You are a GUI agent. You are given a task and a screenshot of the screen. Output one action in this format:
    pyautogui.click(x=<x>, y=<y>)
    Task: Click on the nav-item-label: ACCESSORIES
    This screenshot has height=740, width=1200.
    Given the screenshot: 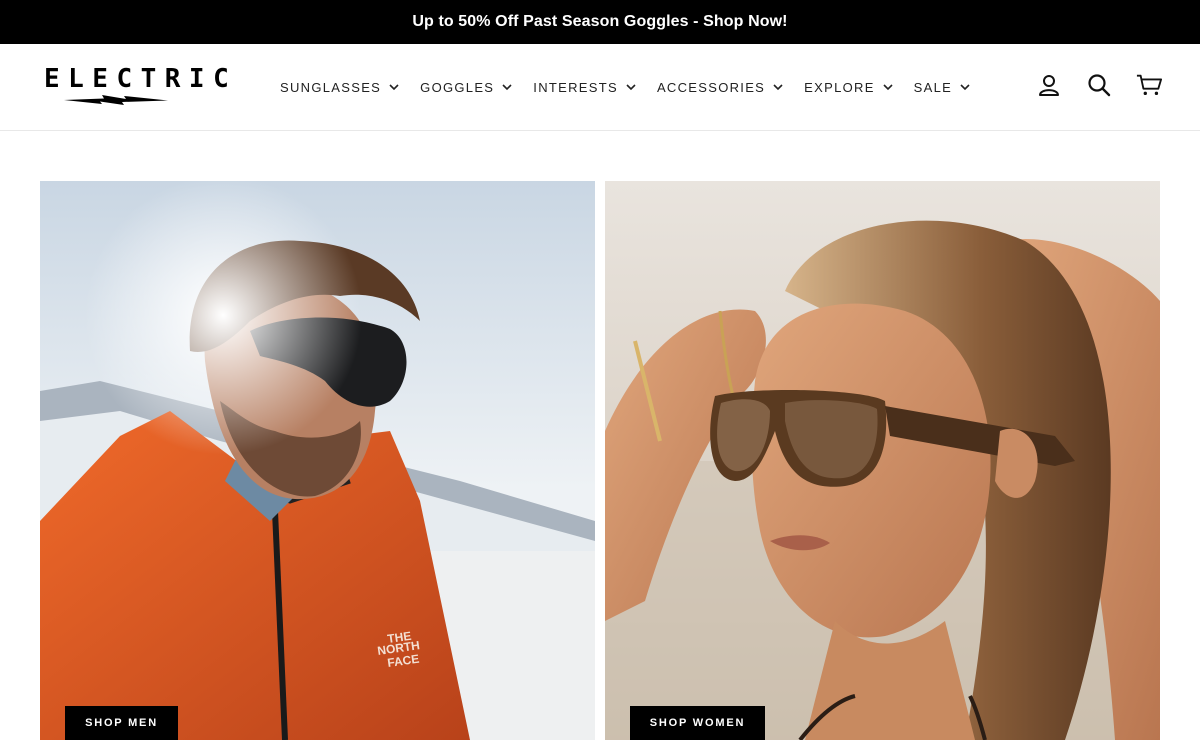 What is the action you would take?
    pyautogui.click(x=711, y=87)
    